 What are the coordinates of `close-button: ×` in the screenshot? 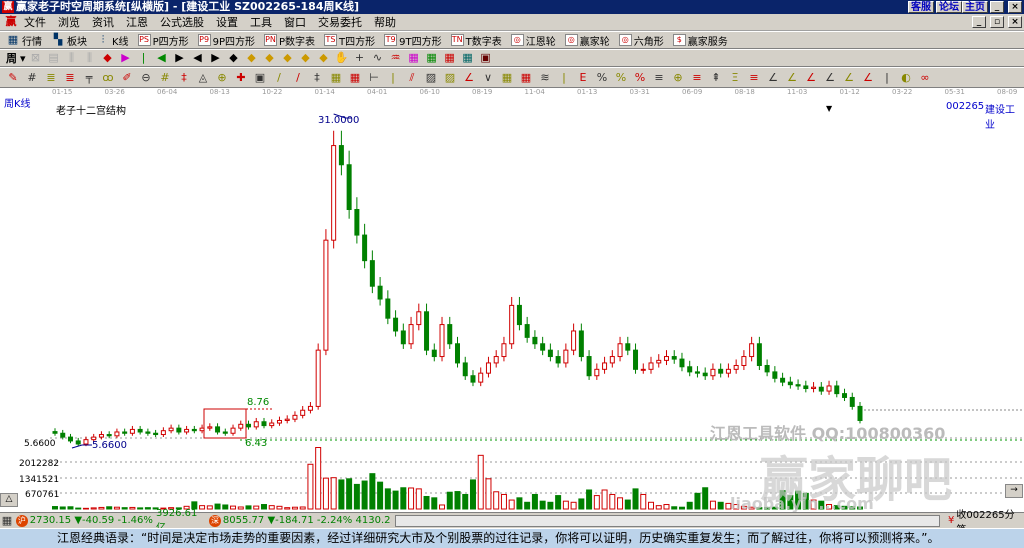 It's located at (1015, 7).